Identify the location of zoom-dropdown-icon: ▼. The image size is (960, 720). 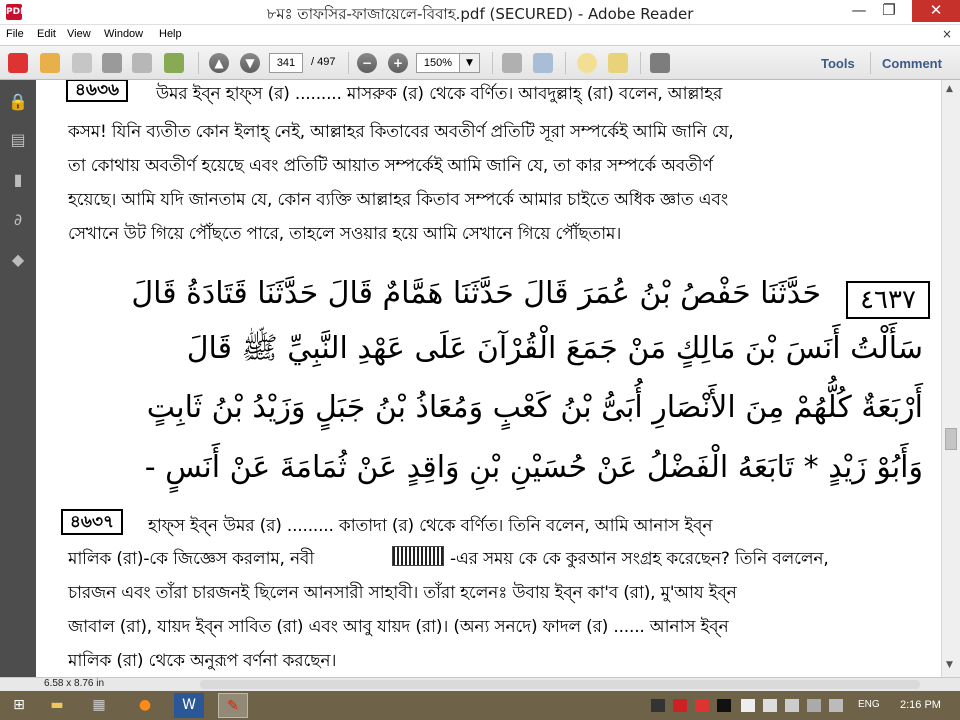
(470, 63).